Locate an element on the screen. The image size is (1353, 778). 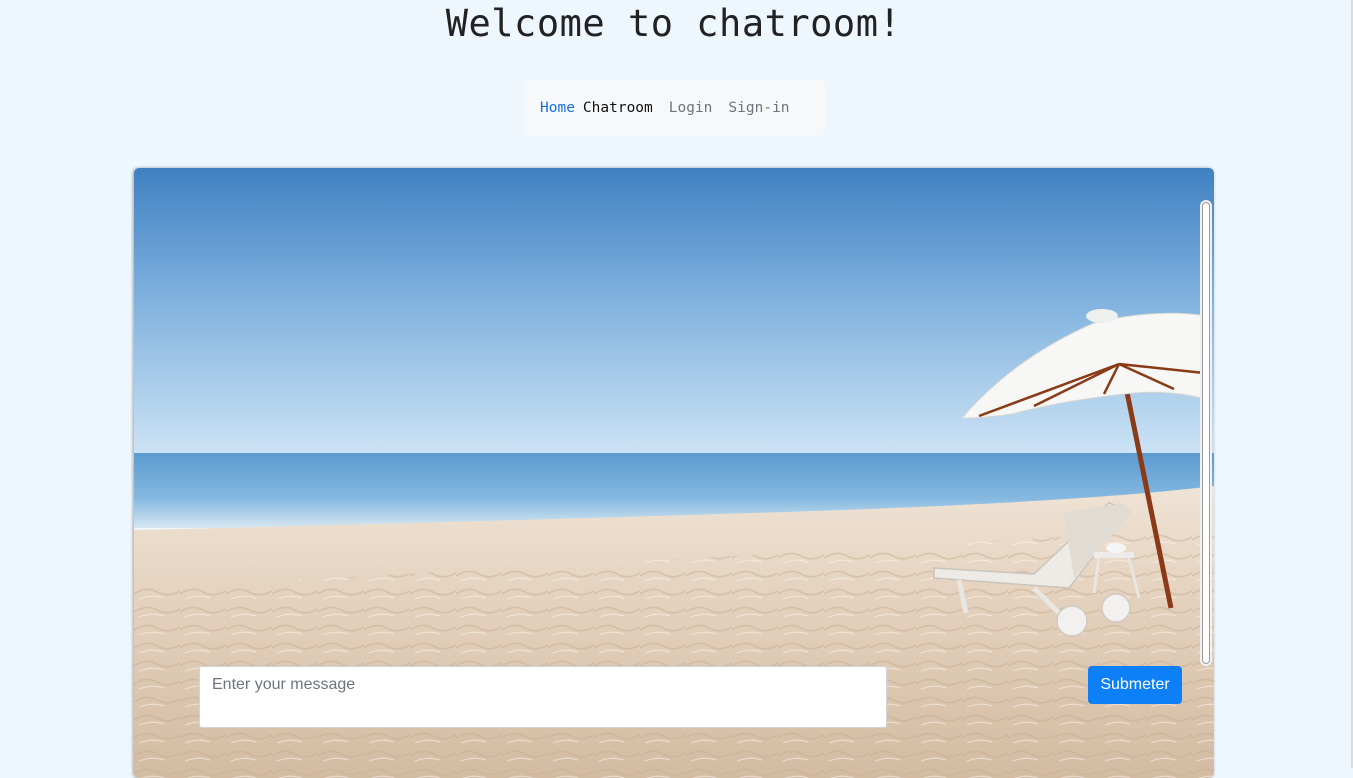
chat-scrollbar is located at coordinates (1206, 433).